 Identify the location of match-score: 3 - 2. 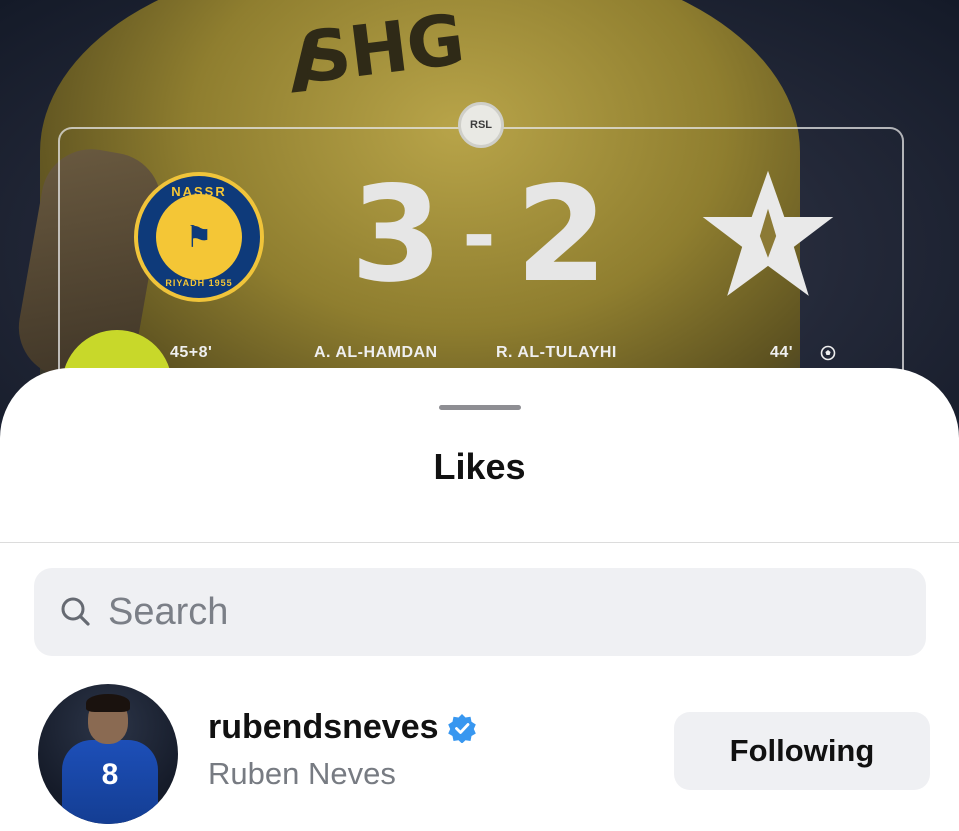
(480, 235).